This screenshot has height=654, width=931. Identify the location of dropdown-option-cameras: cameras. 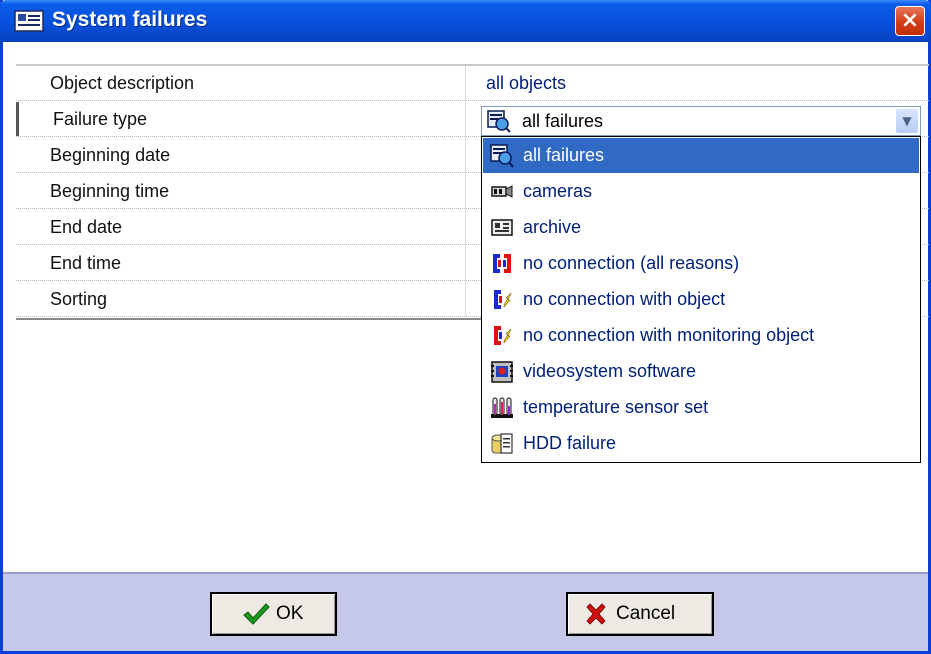
(701, 191).